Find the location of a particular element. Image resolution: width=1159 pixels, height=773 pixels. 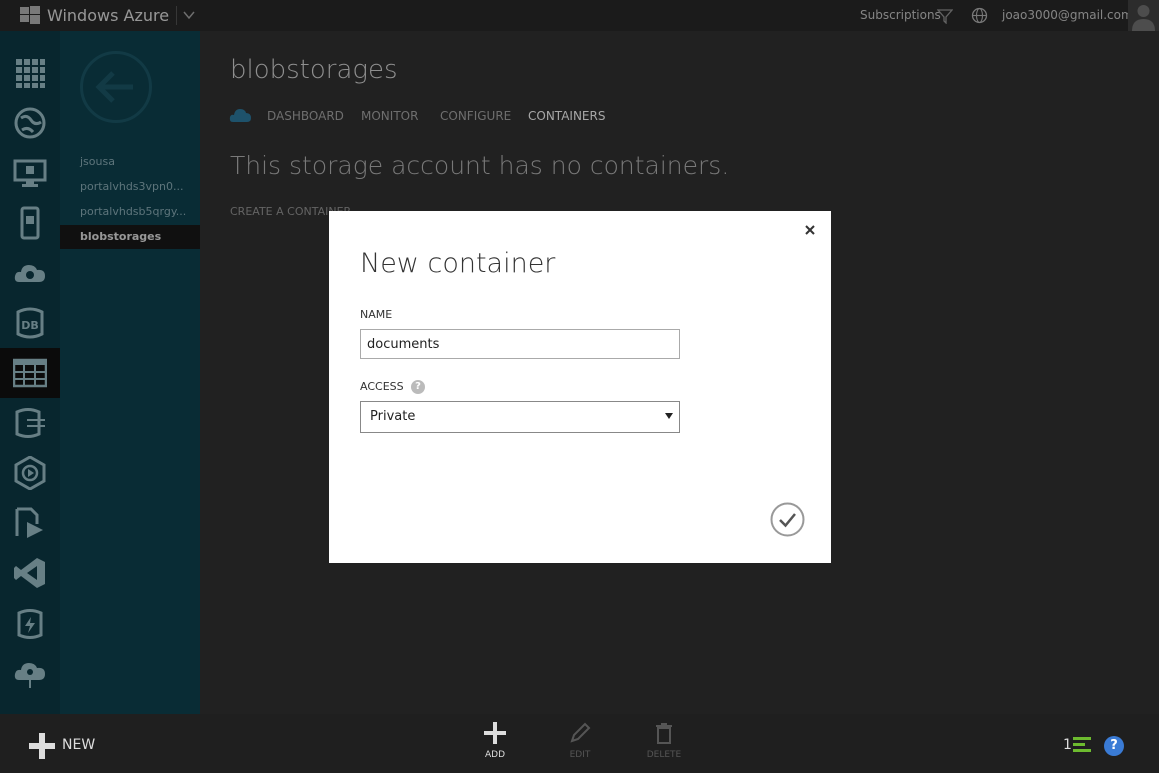

dialog-title: New container is located at coordinates (458, 263).